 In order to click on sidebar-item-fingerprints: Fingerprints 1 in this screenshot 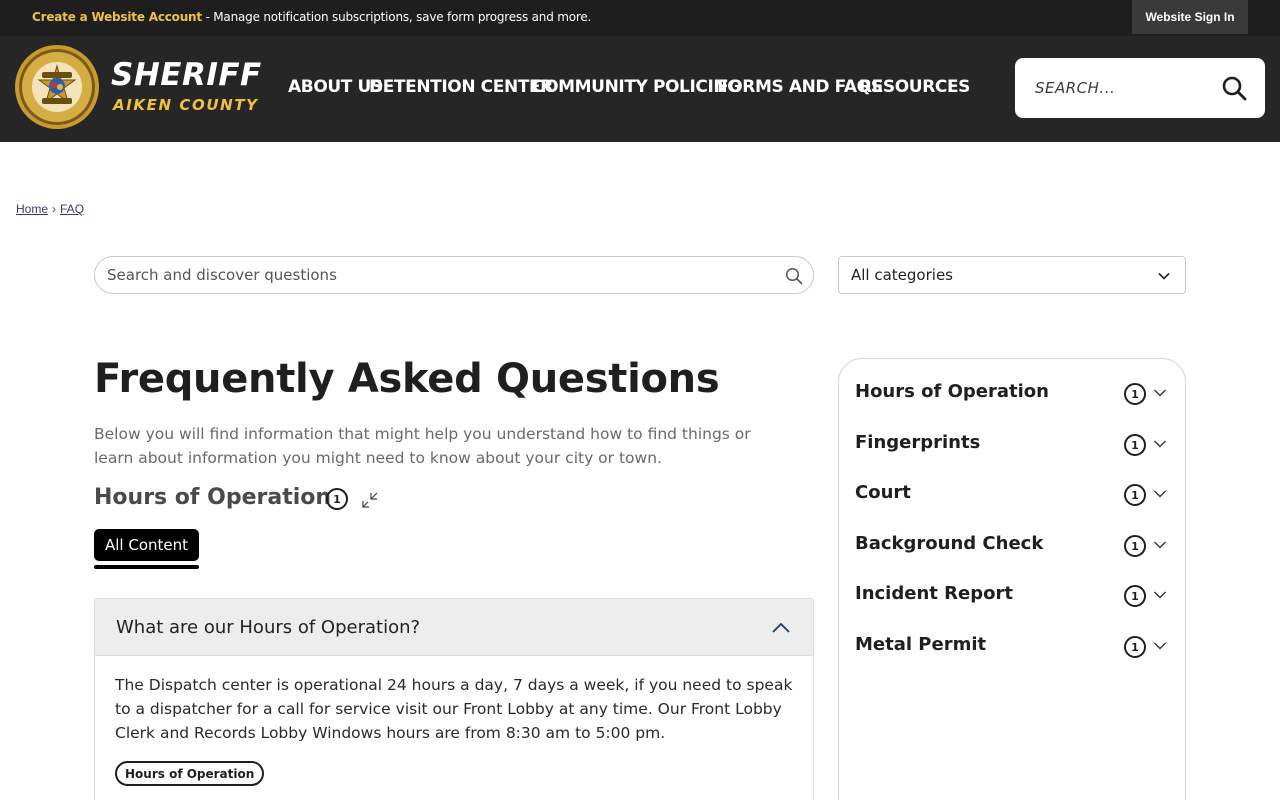, I will do `click(1013, 443)`.